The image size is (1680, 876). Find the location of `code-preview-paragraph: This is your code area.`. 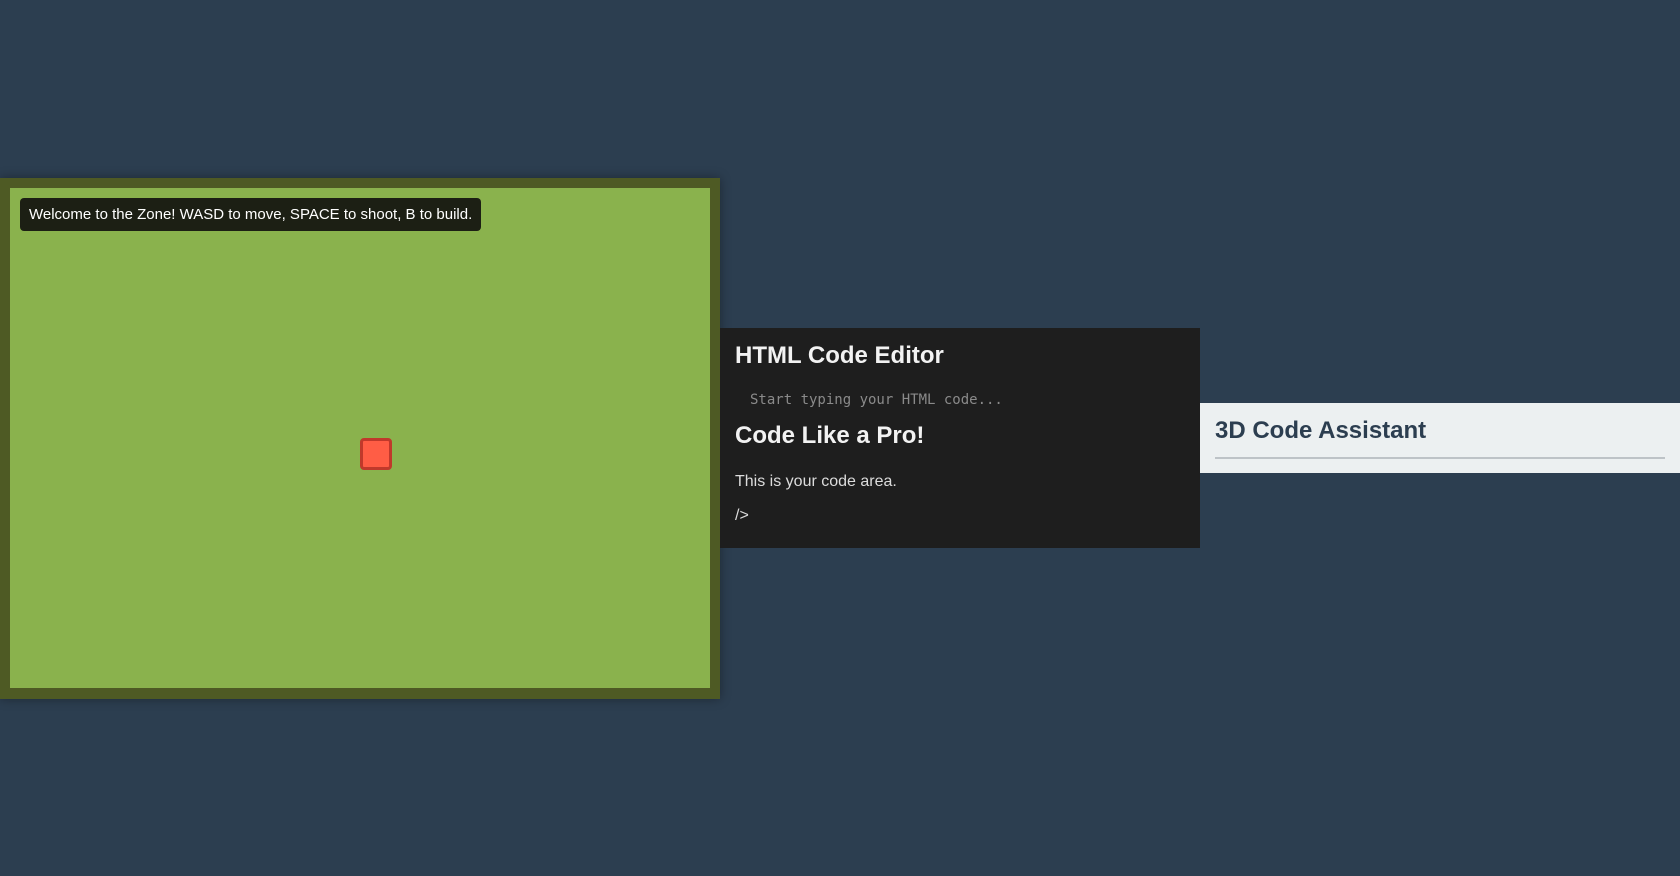

code-preview-paragraph: This is your code area. is located at coordinates (816, 481).